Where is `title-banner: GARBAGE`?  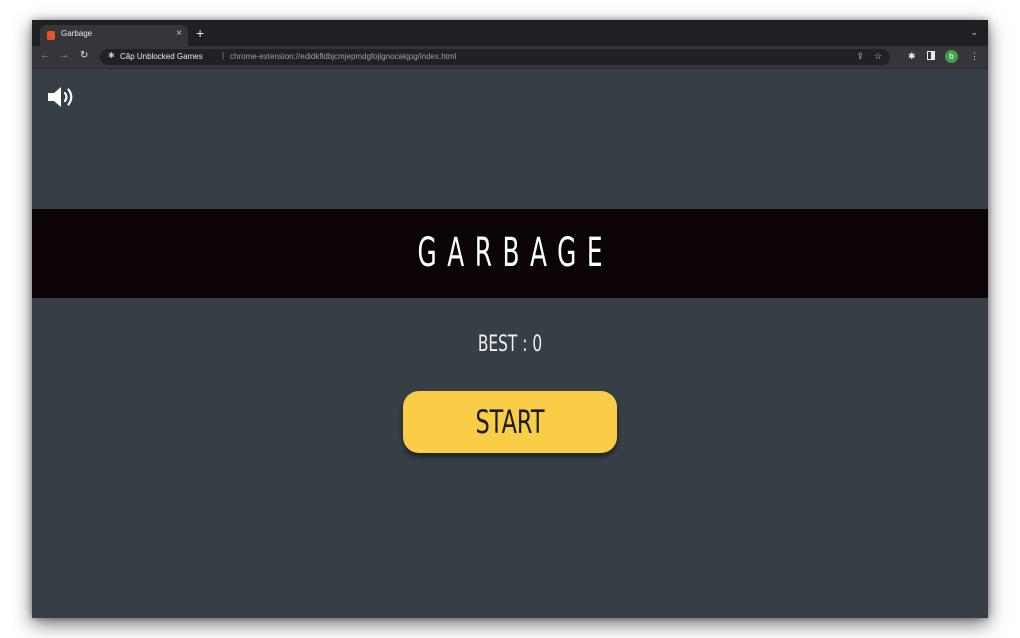
title-banner: GARBAGE is located at coordinates (510, 253).